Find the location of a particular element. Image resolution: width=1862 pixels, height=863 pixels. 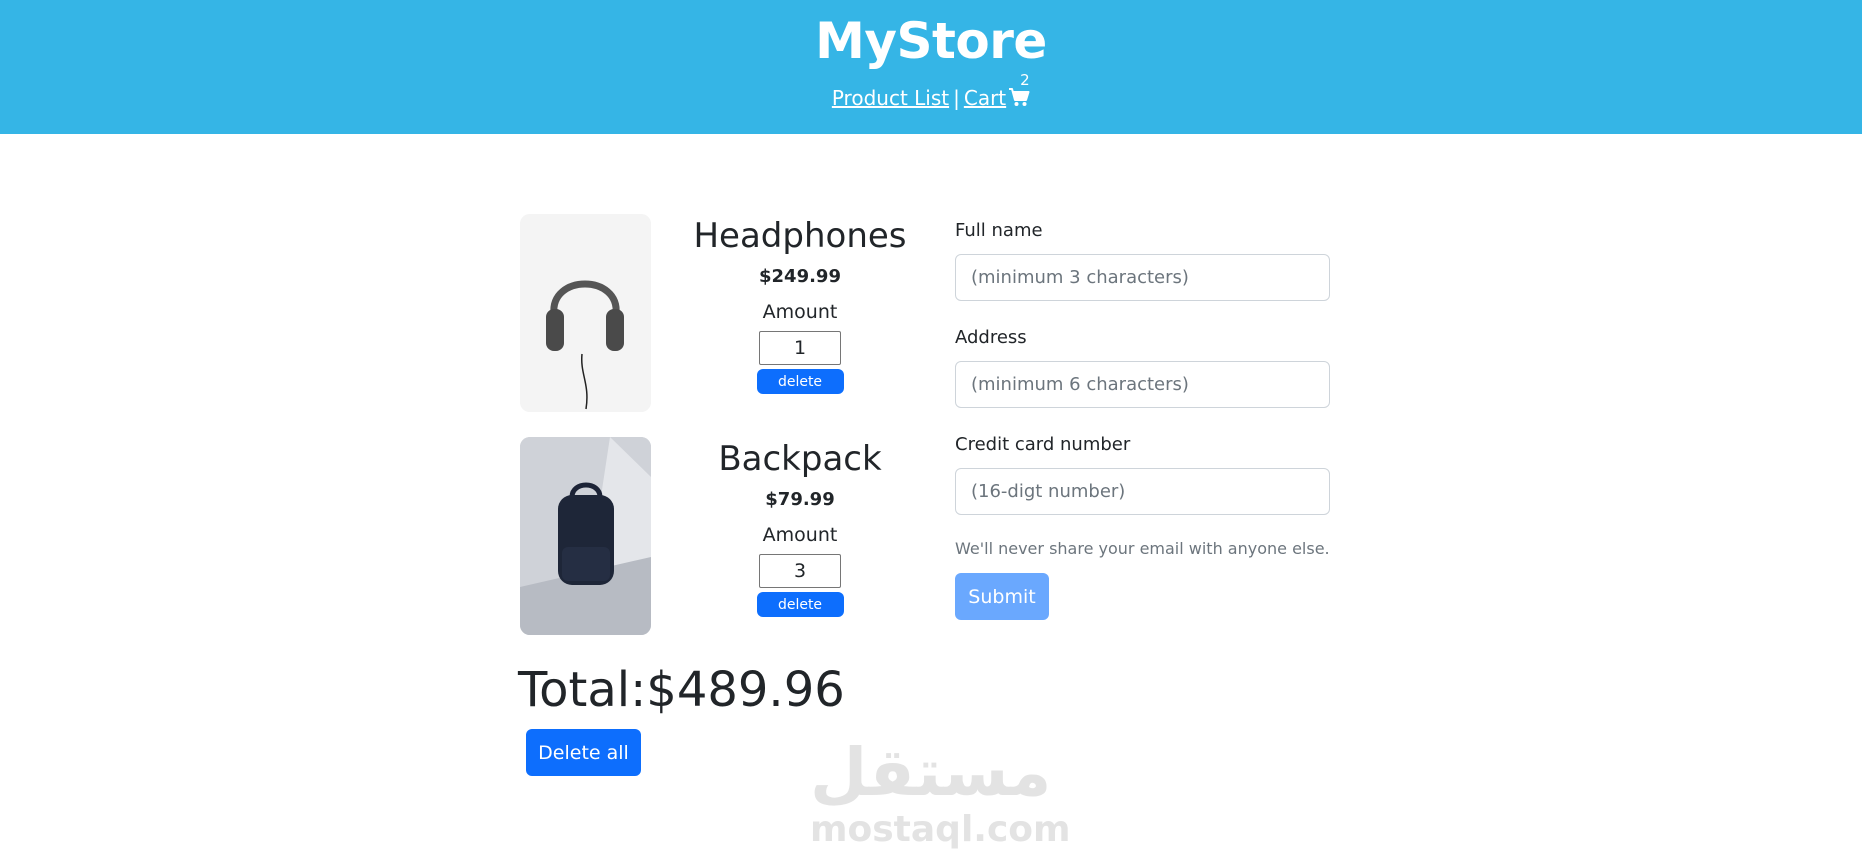

product-name: Headphones is located at coordinates (800, 236).